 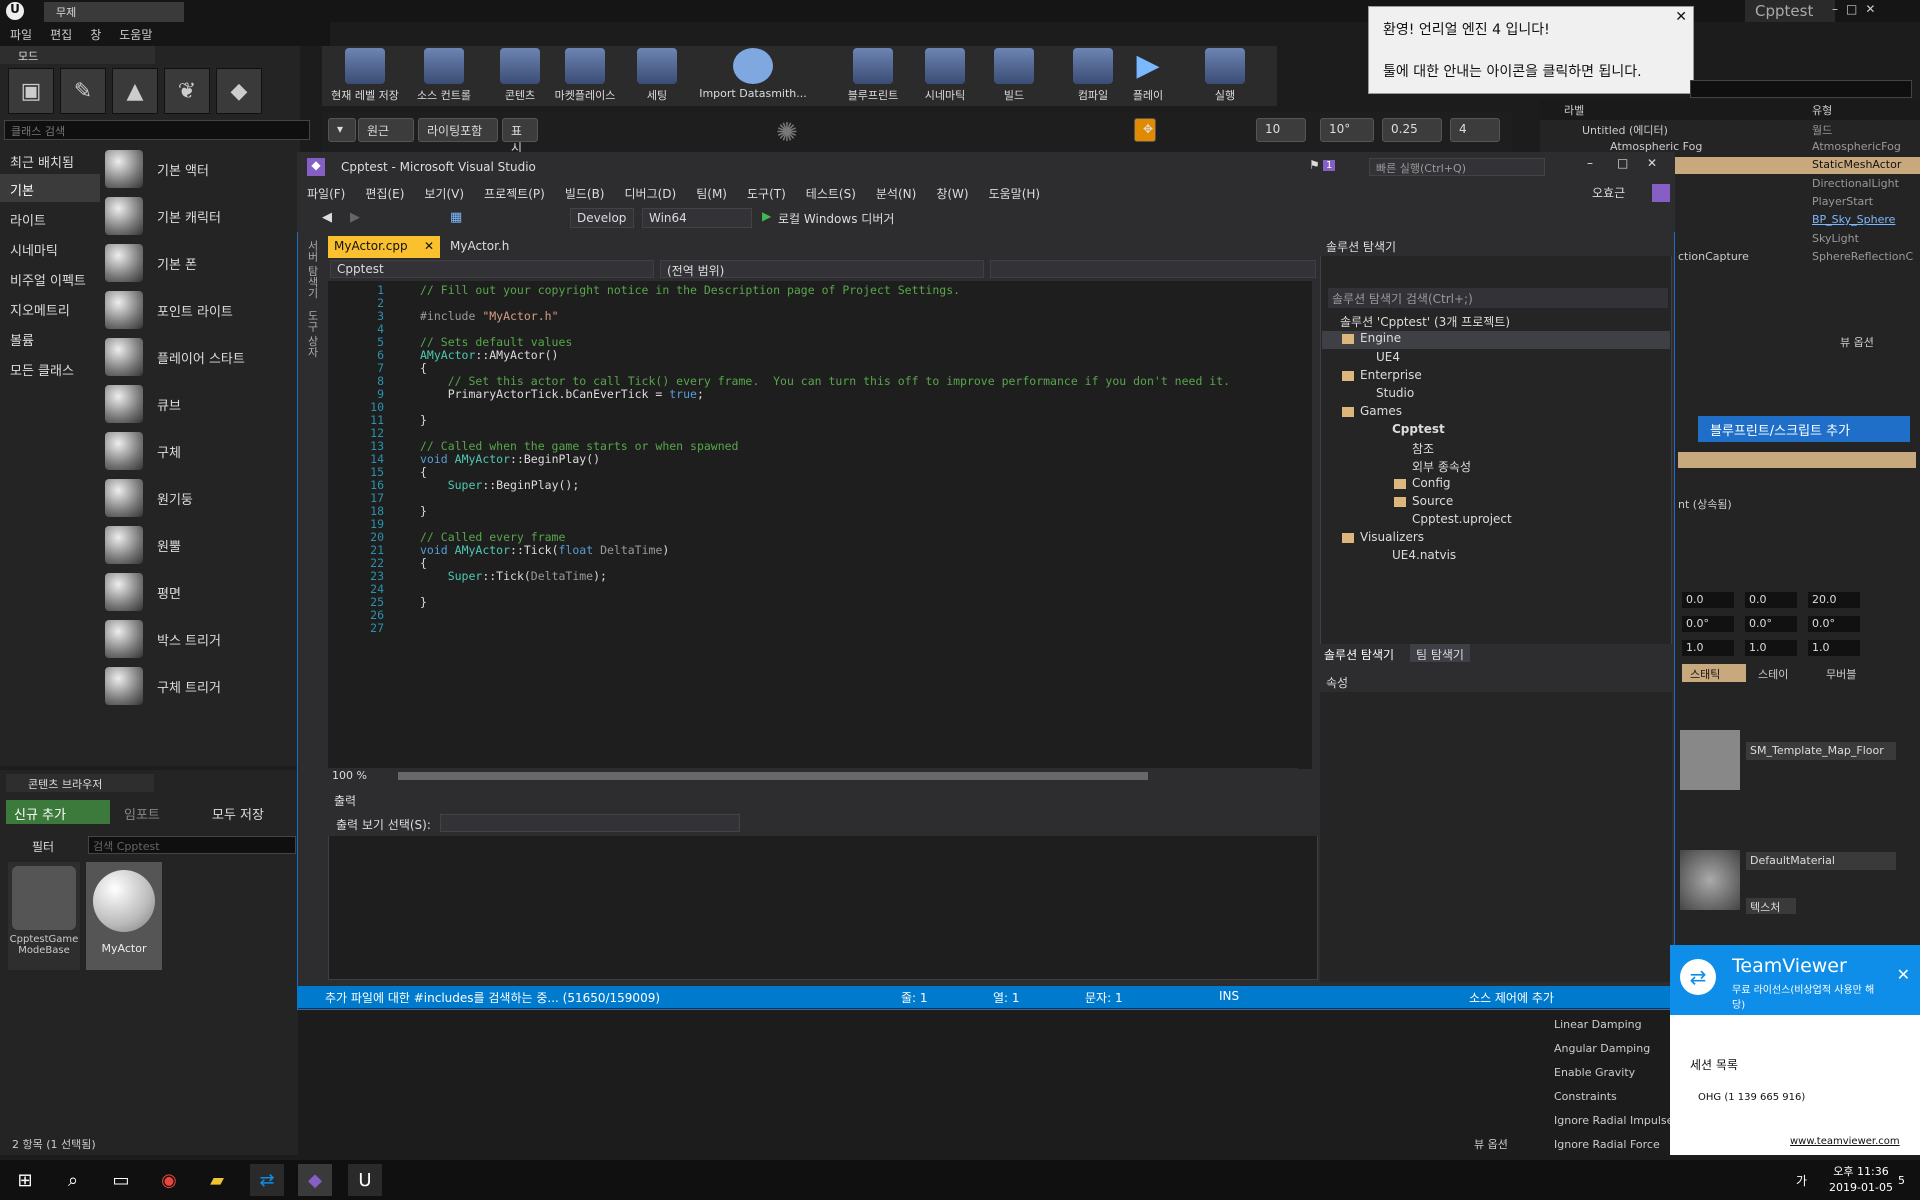 What do you see at coordinates (205, 639) in the screenshot?
I see `place-box-trigger: 박스 트리거` at bounding box center [205, 639].